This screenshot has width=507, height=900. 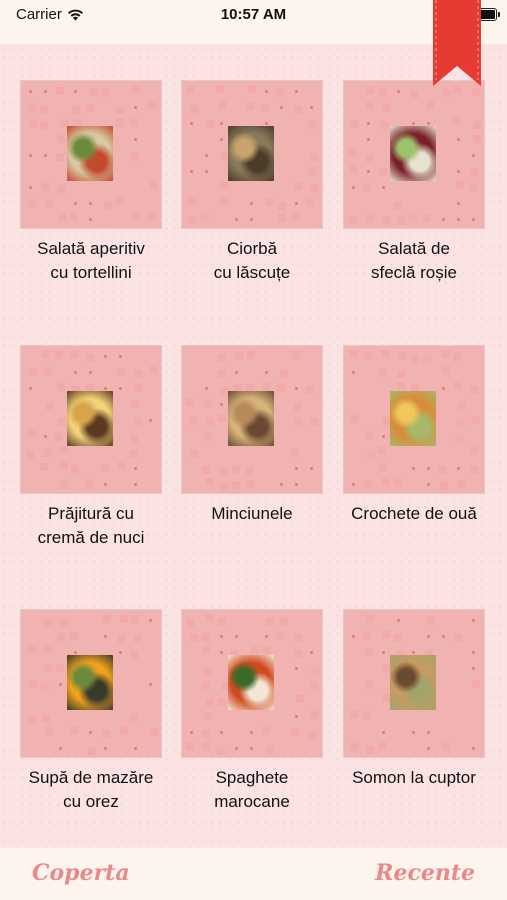 What do you see at coordinates (91, 261) in the screenshot?
I see `recipe-title: Salată aperitiv cu tortellini` at bounding box center [91, 261].